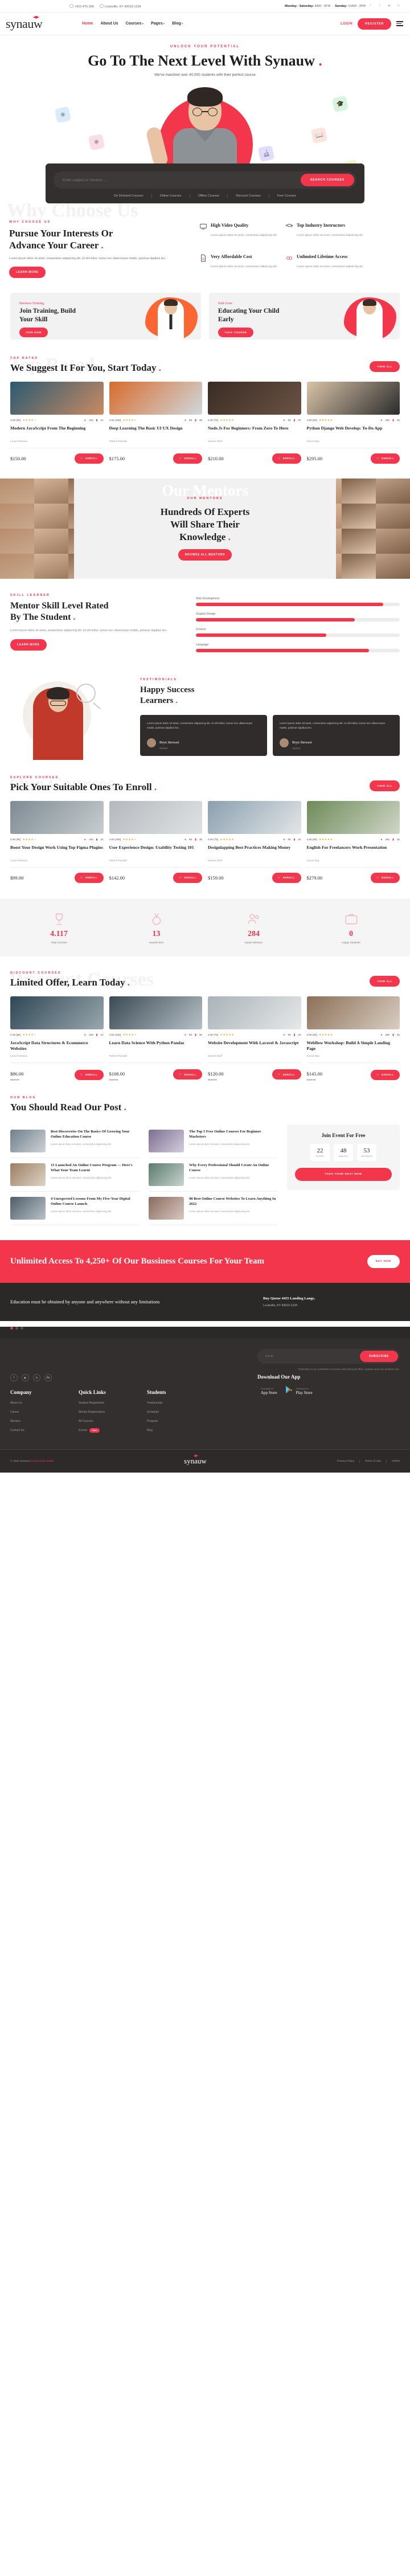  What do you see at coordinates (87, 24) in the screenshot?
I see `nav-item-home: Home` at bounding box center [87, 24].